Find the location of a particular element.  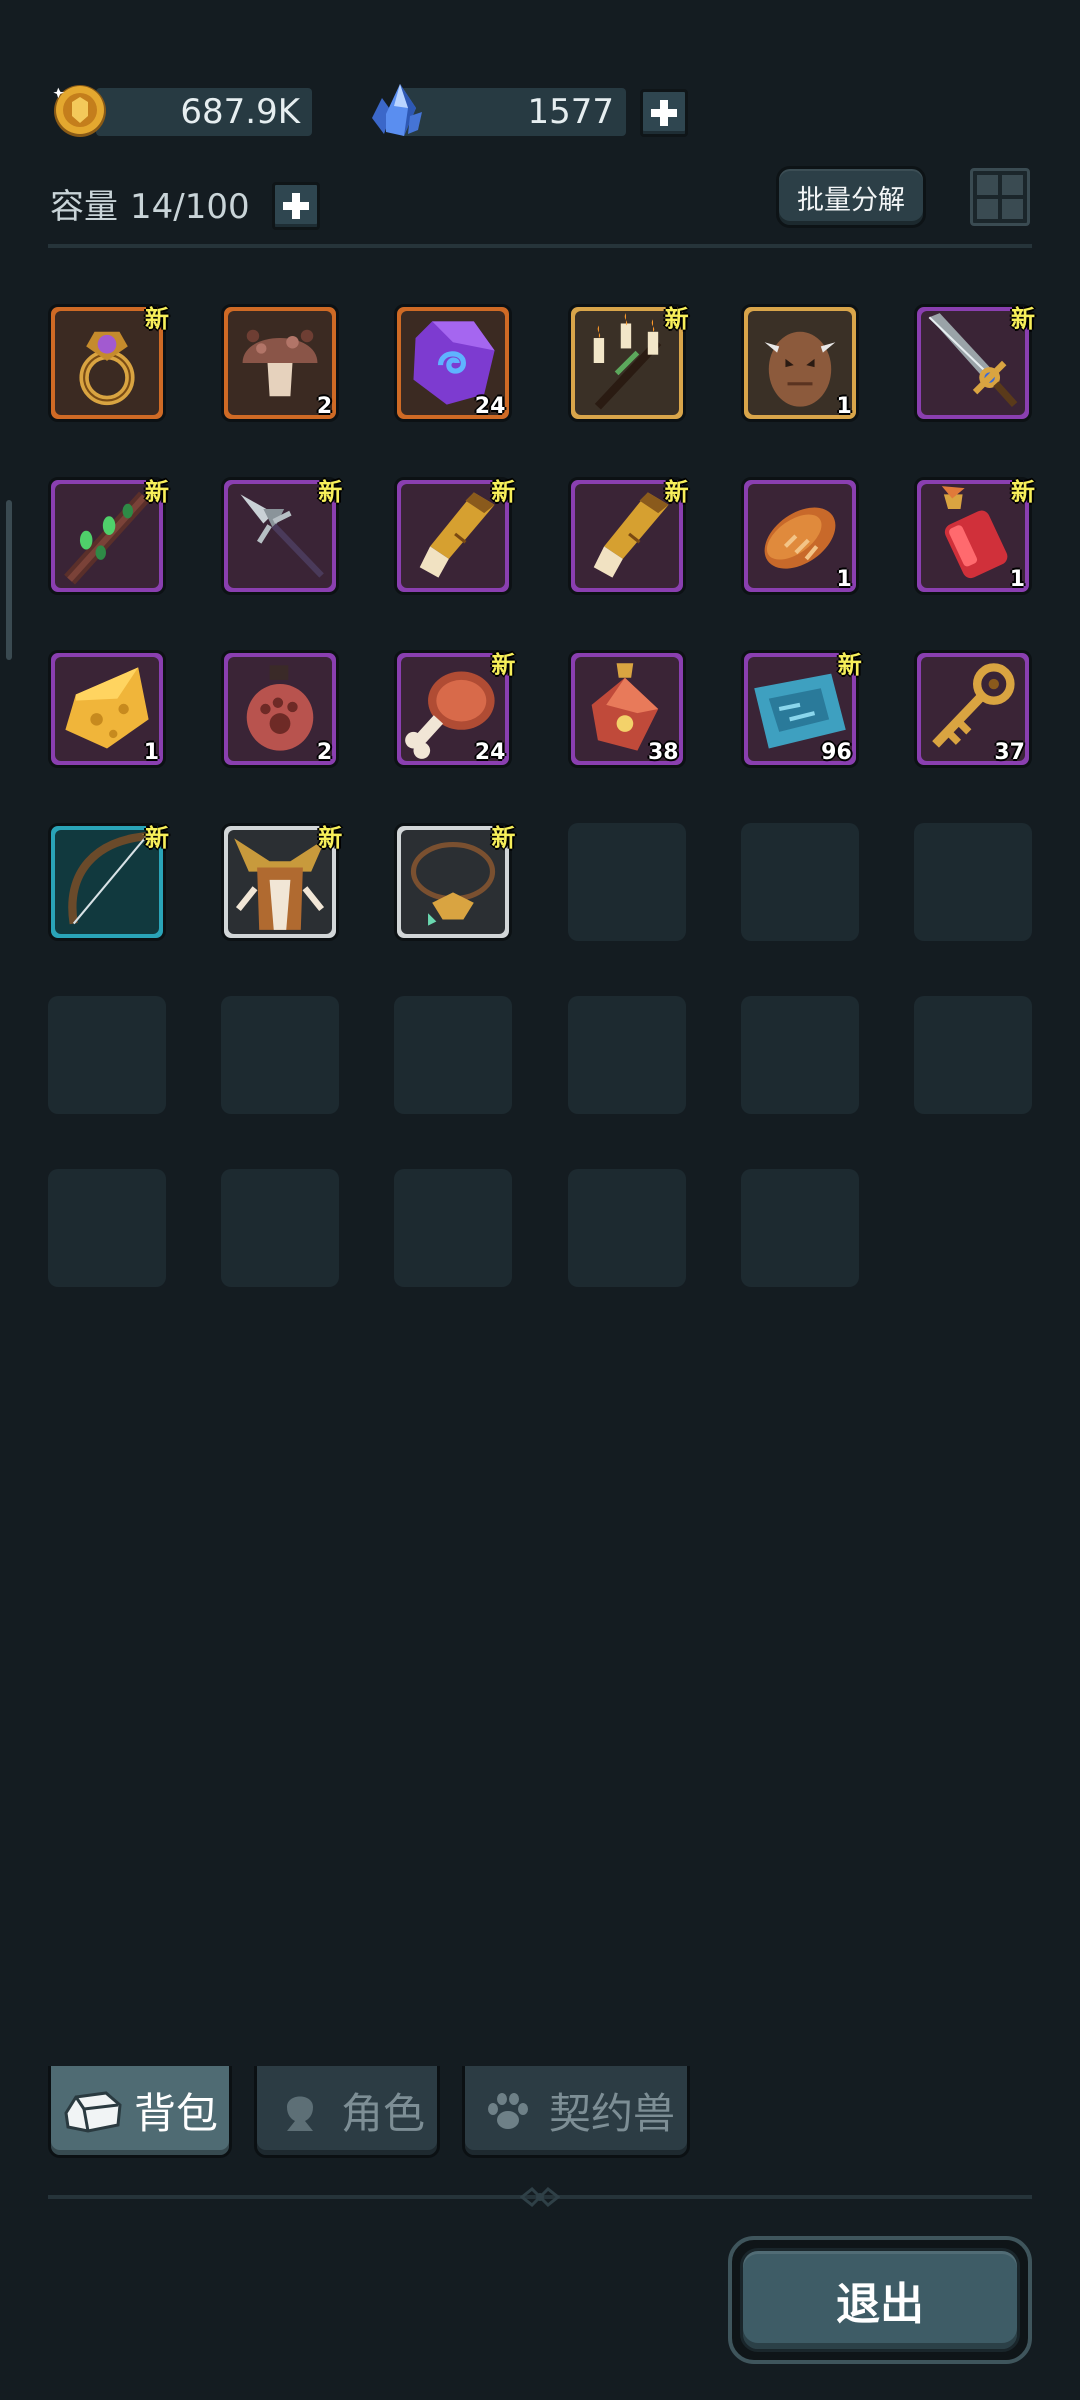

inventory-slot-candle-staff: 新 is located at coordinates (628, 363).